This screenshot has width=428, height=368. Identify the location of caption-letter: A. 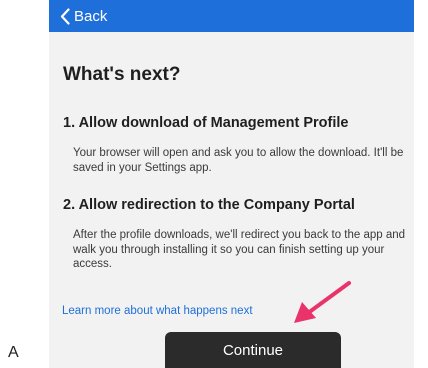
(13, 352).